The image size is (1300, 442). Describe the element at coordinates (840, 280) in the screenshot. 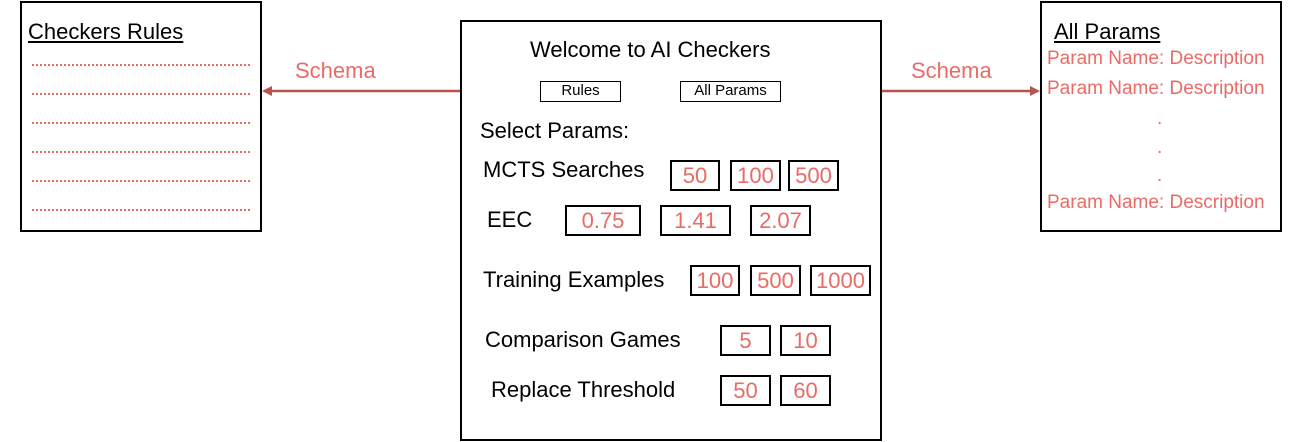

I see `option-training-1000: 1000` at that location.